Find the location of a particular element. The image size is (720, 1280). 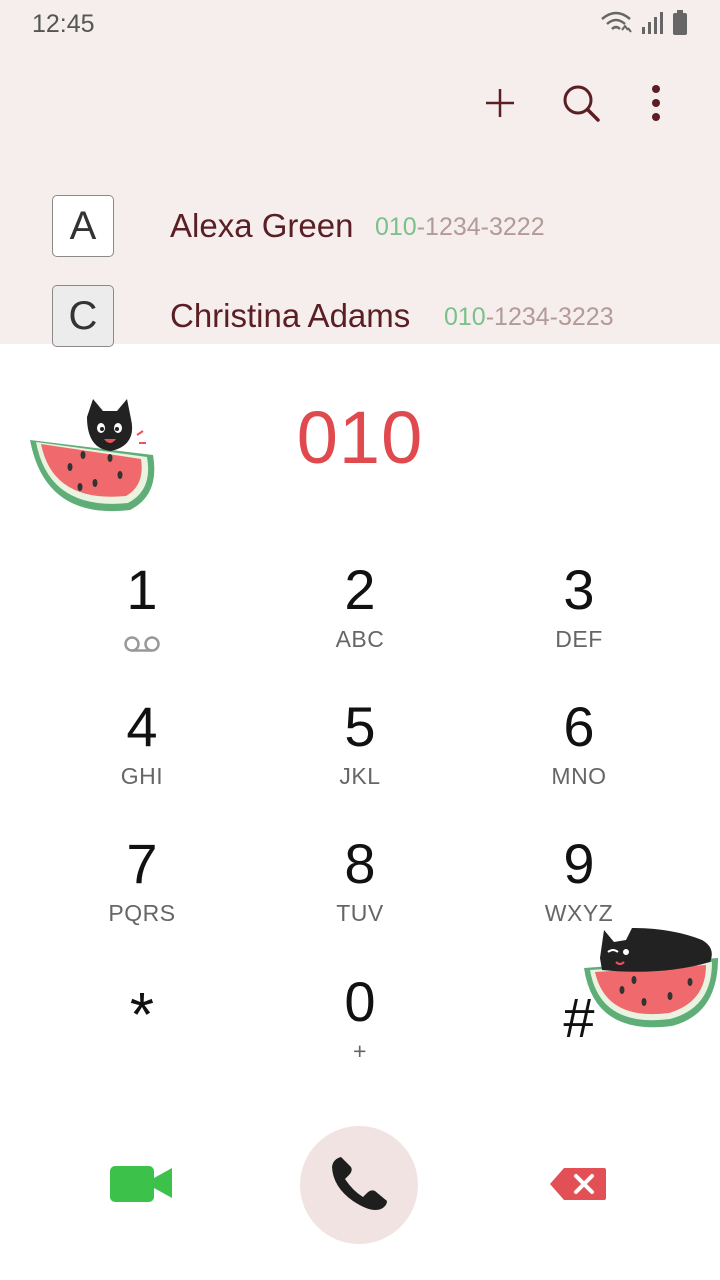

key-3: 3 DEF is located at coordinates (579, 618).